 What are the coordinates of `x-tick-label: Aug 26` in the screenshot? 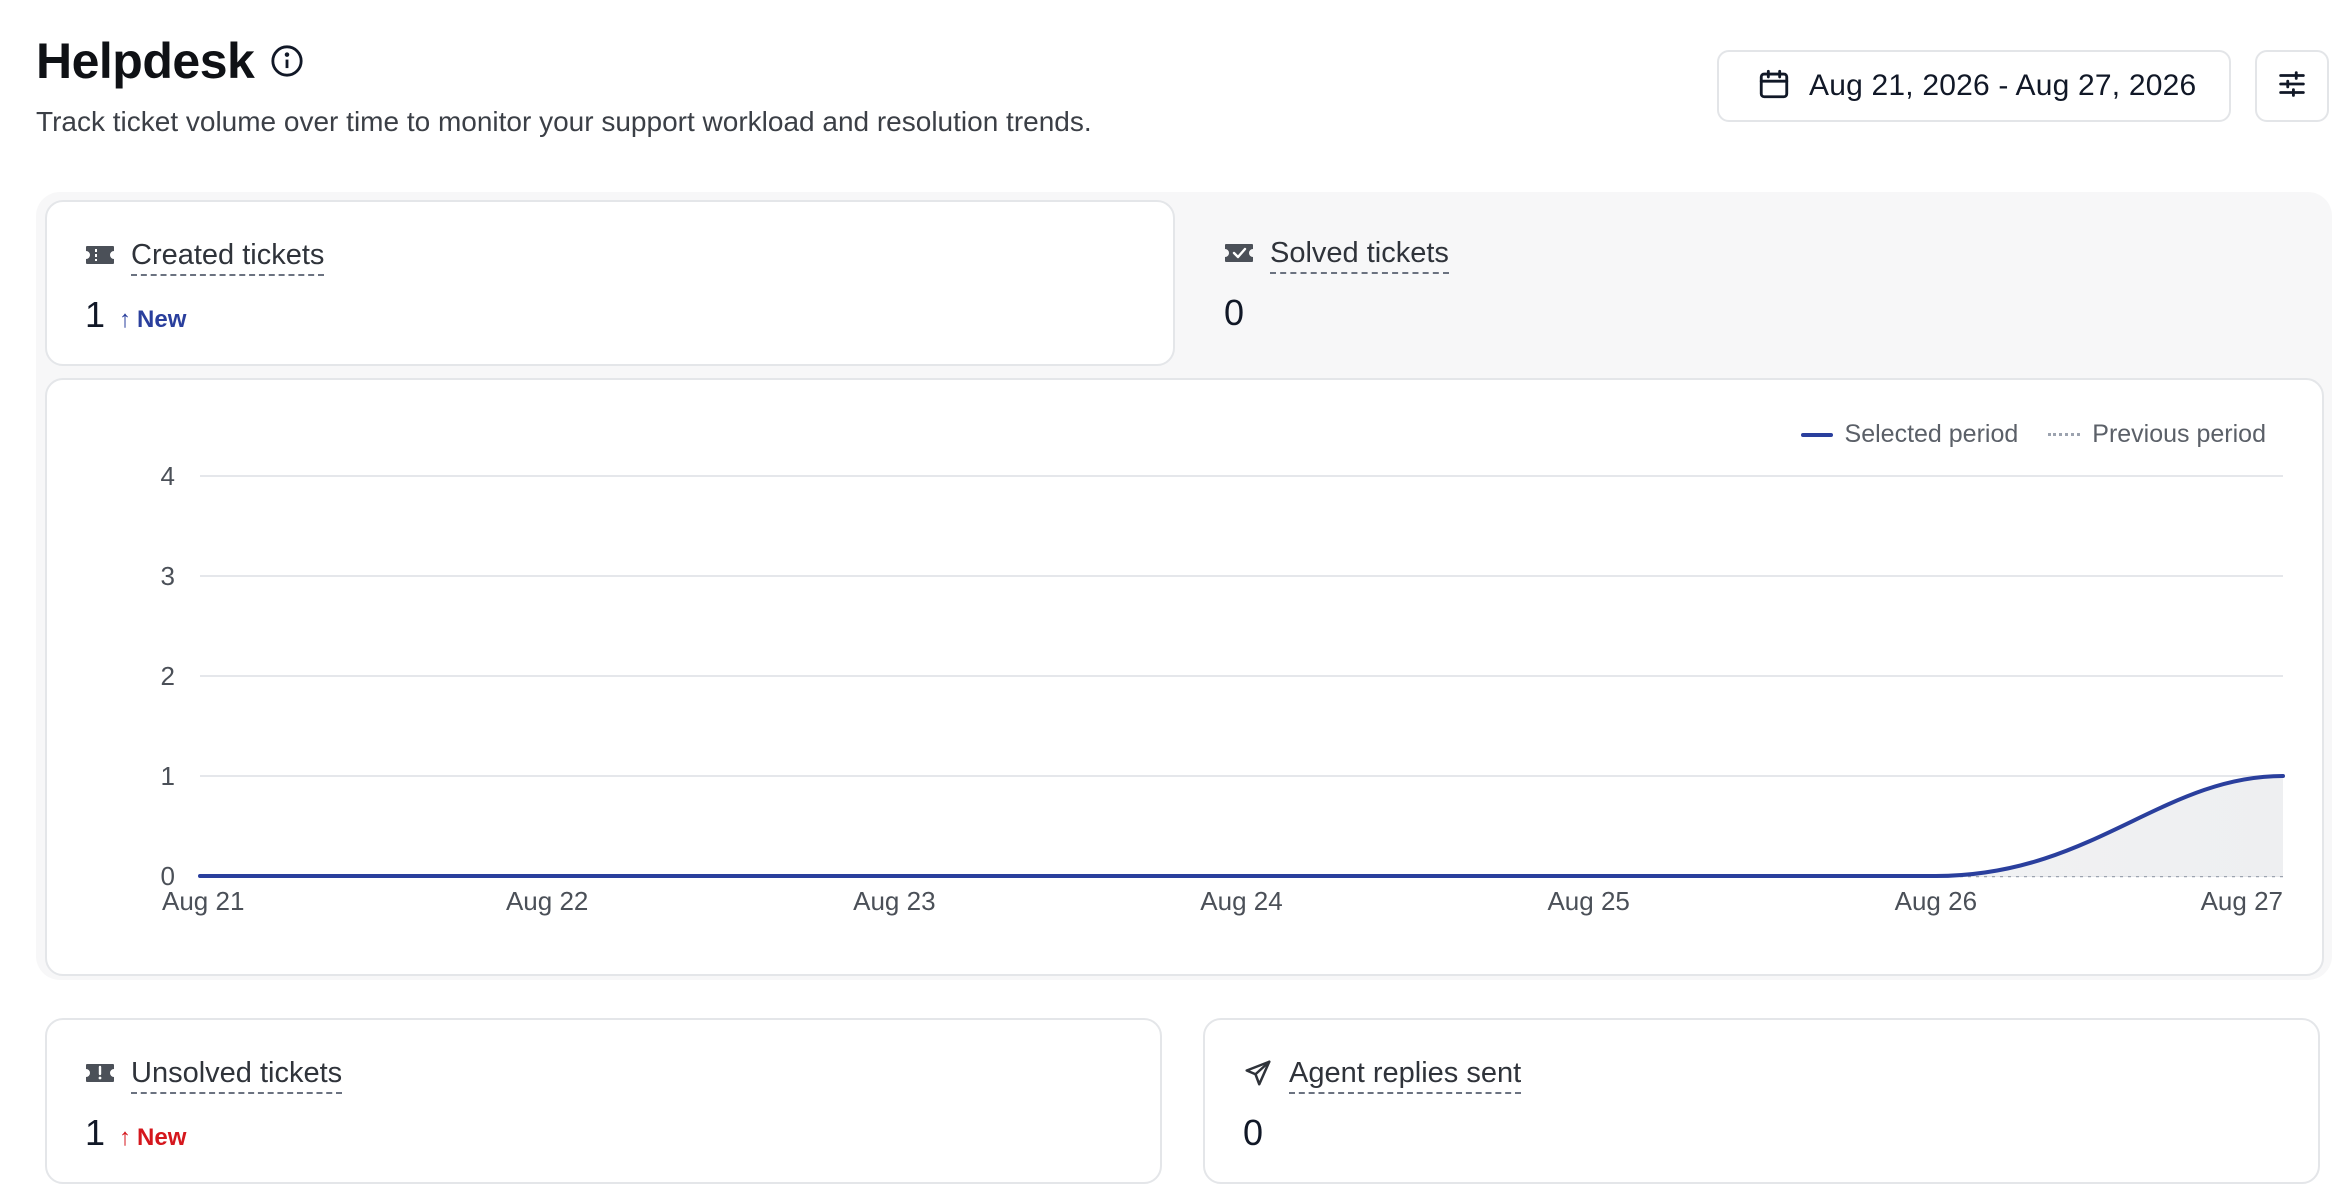 It's located at (1936, 901).